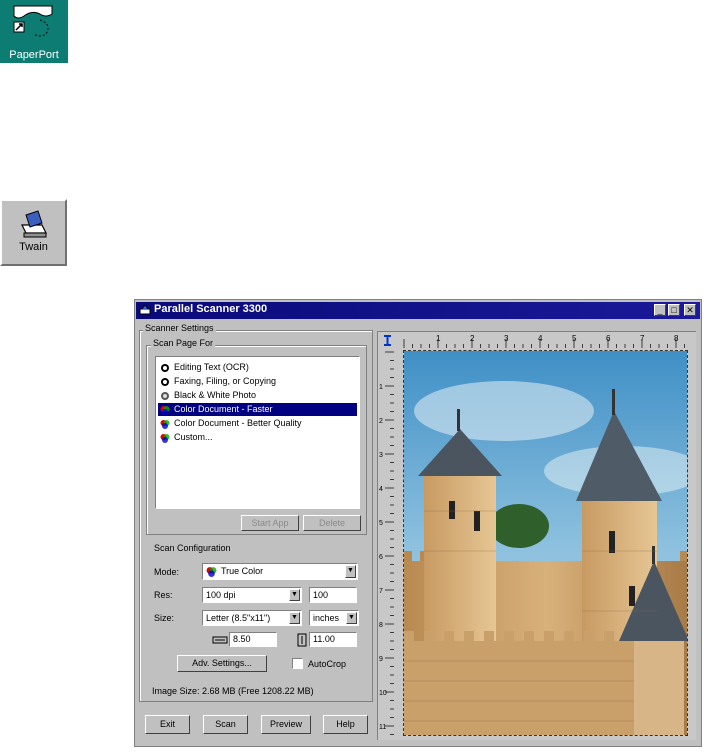 The width and height of the screenshot is (704, 755). Describe the element at coordinates (167, 572) in the screenshot. I see `mode-label: Mode:` at that location.